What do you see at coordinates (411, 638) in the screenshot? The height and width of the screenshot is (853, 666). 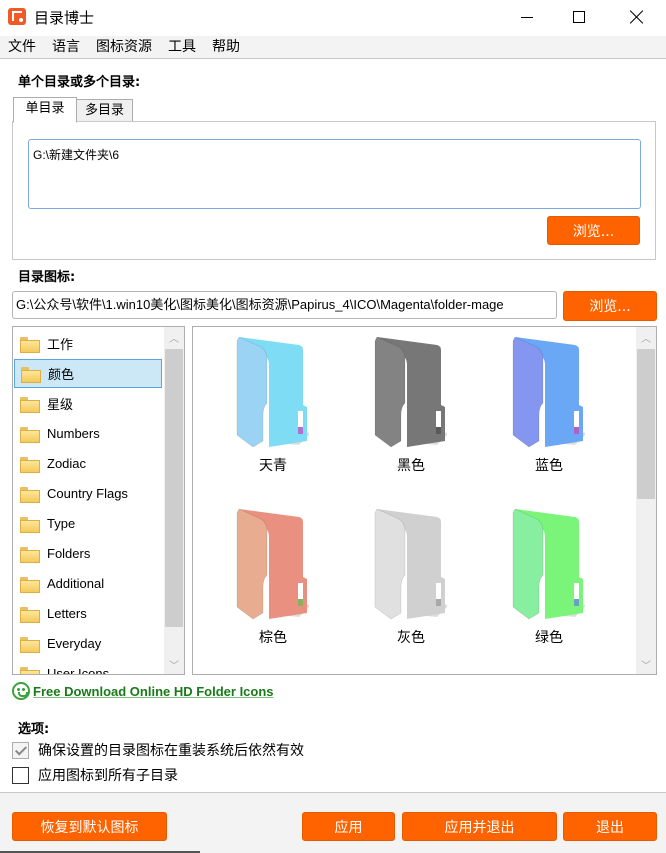 I see `icon-choice-label: 灰色` at bounding box center [411, 638].